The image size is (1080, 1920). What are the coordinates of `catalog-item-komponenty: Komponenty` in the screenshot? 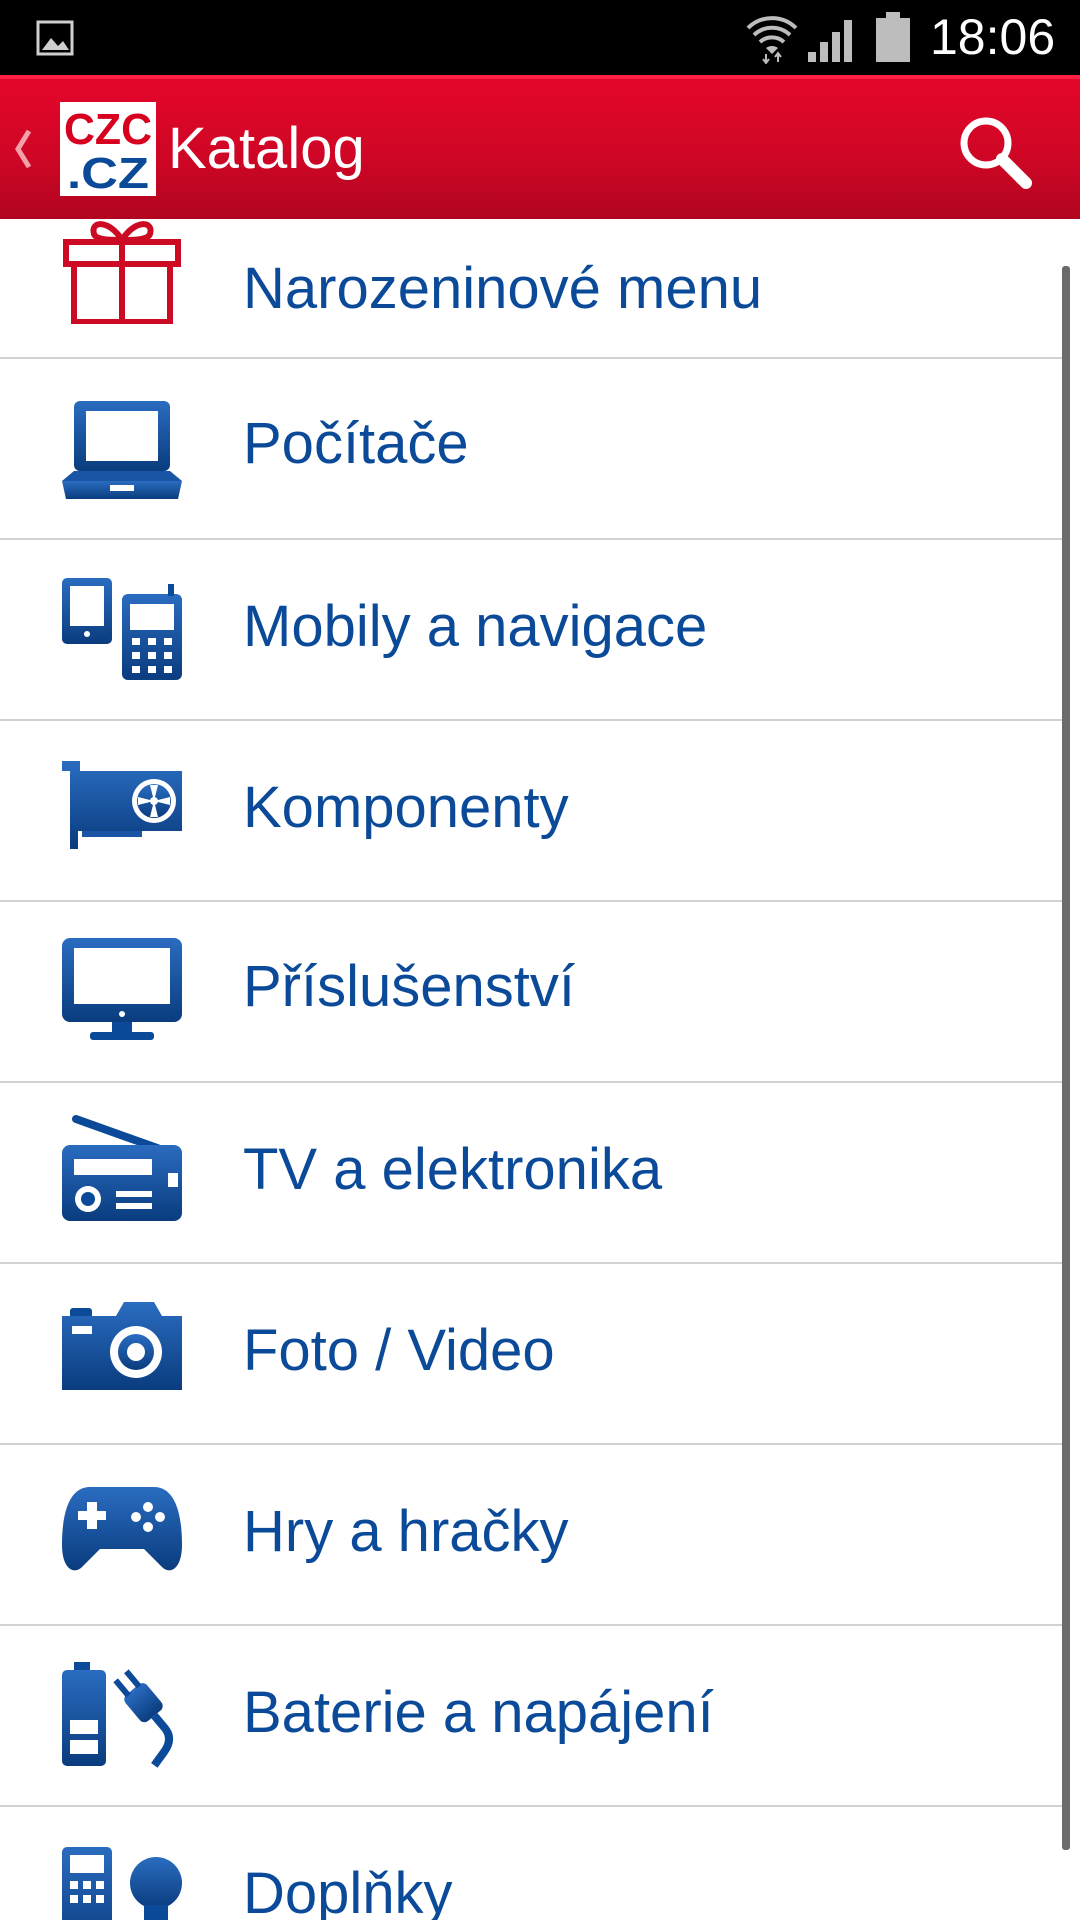 It's located at (532, 811).